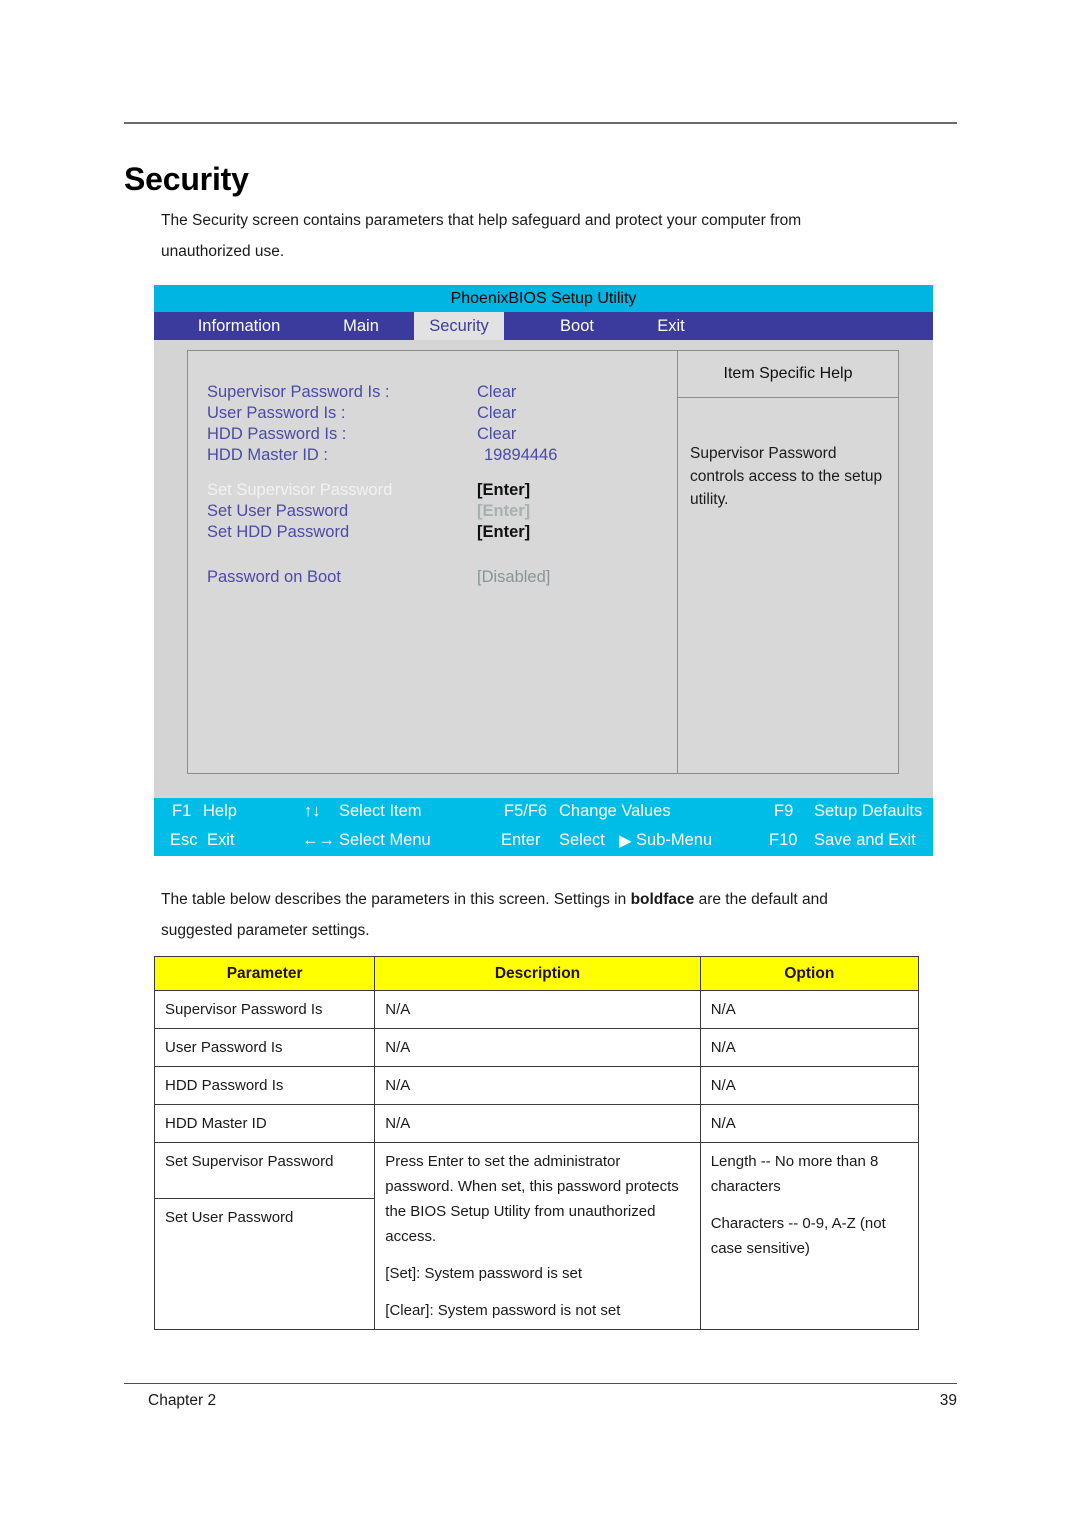 The height and width of the screenshot is (1528, 1080). I want to click on footer-page-number: 39, so click(948, 1400).